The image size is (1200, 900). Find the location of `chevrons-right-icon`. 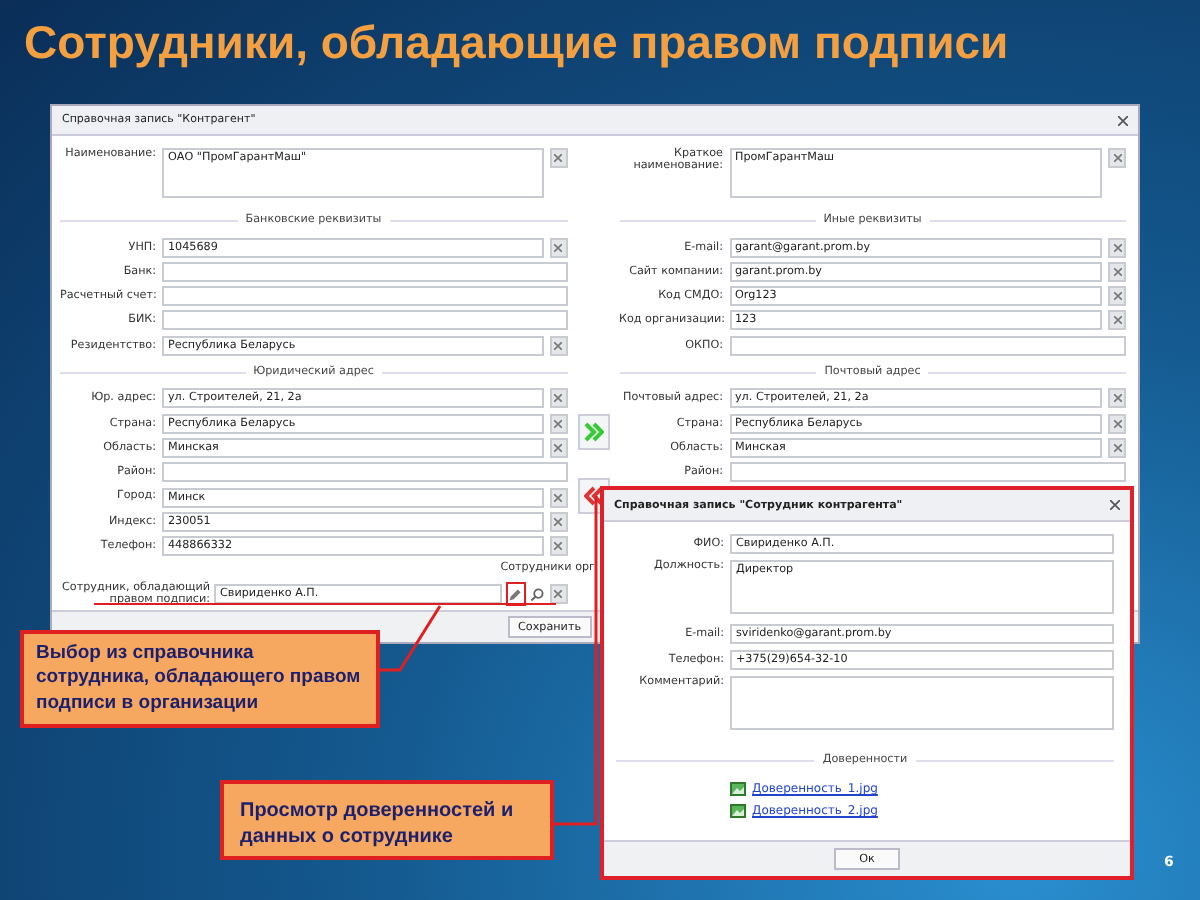

chevrons-right-icon is located at coordinates (593, 432).